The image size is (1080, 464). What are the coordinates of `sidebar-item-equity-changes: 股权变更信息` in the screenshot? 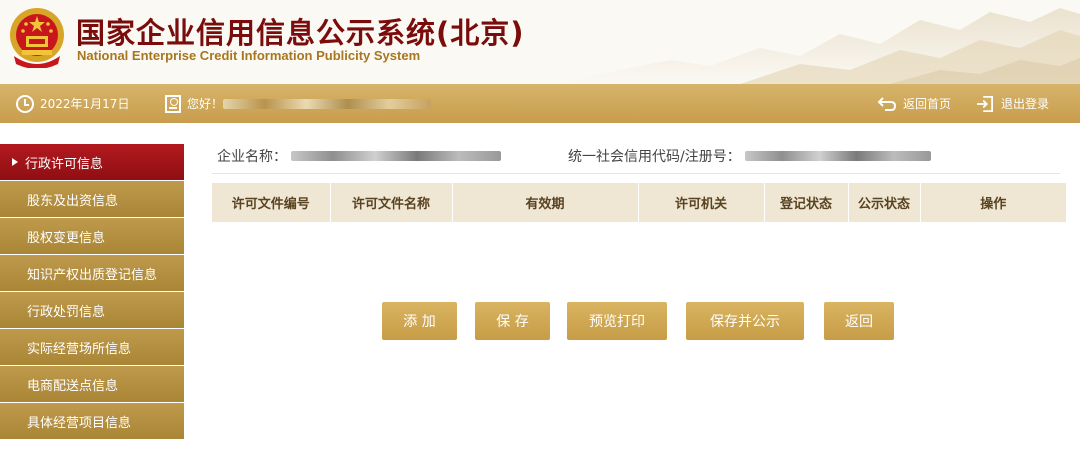 It's located at (92, 236).